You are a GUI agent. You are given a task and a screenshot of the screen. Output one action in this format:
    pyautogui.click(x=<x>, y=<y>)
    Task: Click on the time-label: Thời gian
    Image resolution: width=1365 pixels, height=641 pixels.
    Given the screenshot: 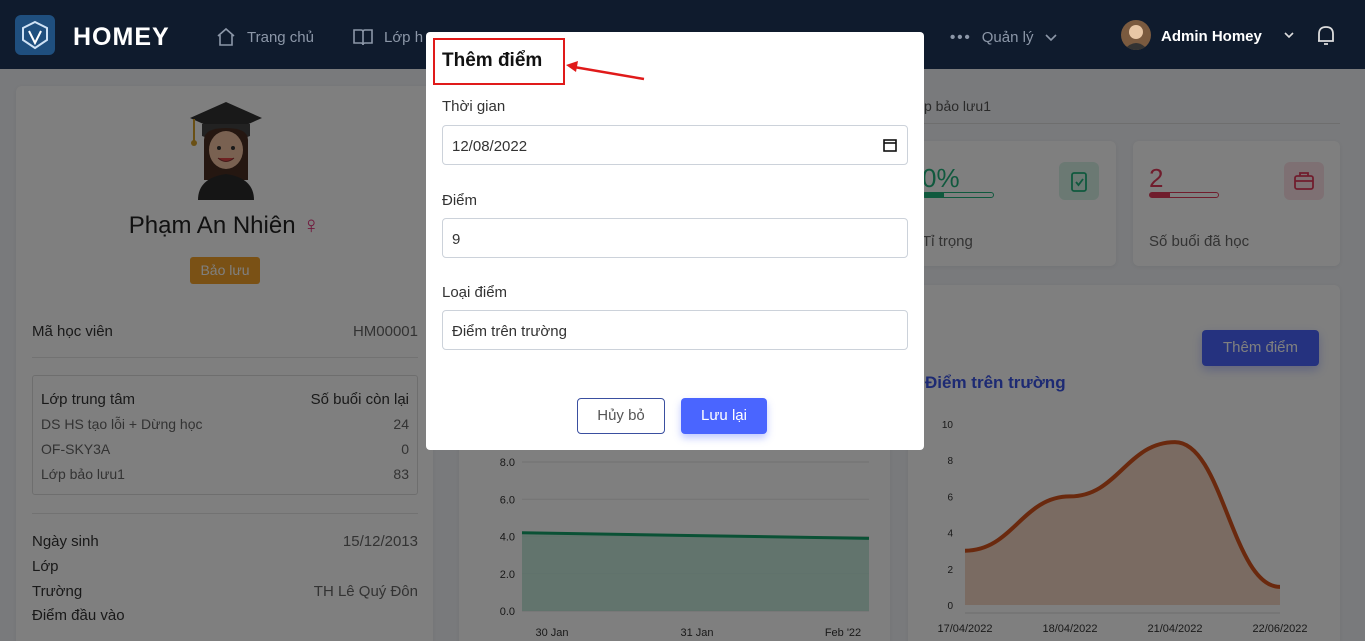 What is the action you would take?
    pyautogui.click(x=474, y=106)
    